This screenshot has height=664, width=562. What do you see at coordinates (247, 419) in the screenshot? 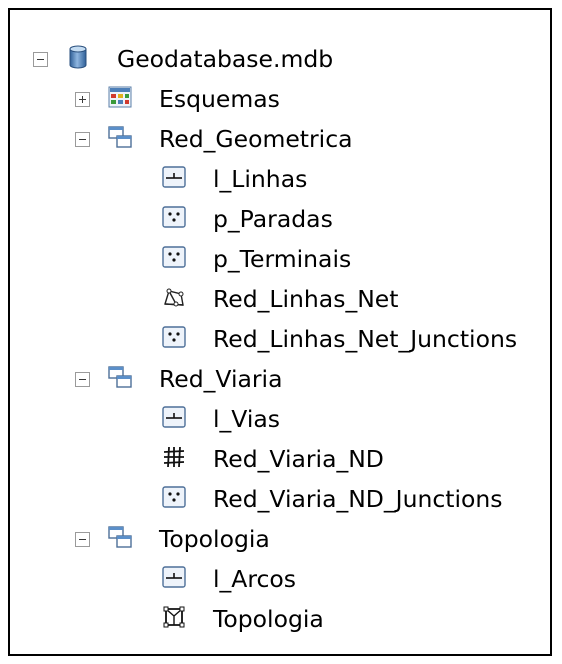
I see `node-label: l_Vias` at bounding box center [247, 419].